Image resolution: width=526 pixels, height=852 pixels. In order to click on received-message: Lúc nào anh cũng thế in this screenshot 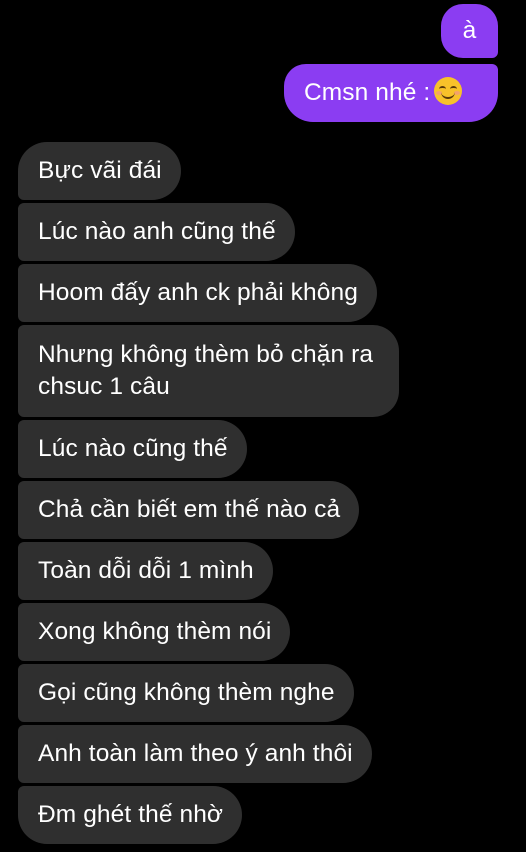, I will do `click(156, 232)`.